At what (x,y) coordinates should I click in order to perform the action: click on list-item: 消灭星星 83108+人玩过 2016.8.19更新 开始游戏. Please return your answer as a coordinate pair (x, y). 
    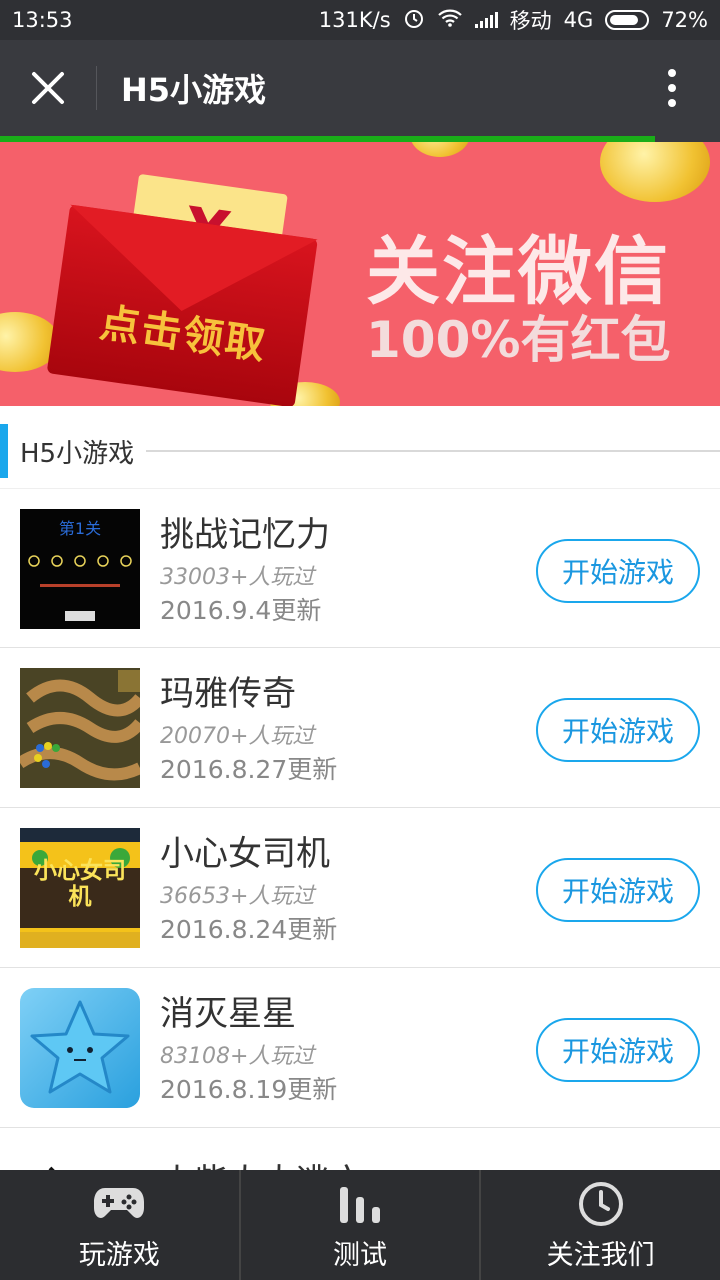
    Looking at the image, I should click on (360, 1048).